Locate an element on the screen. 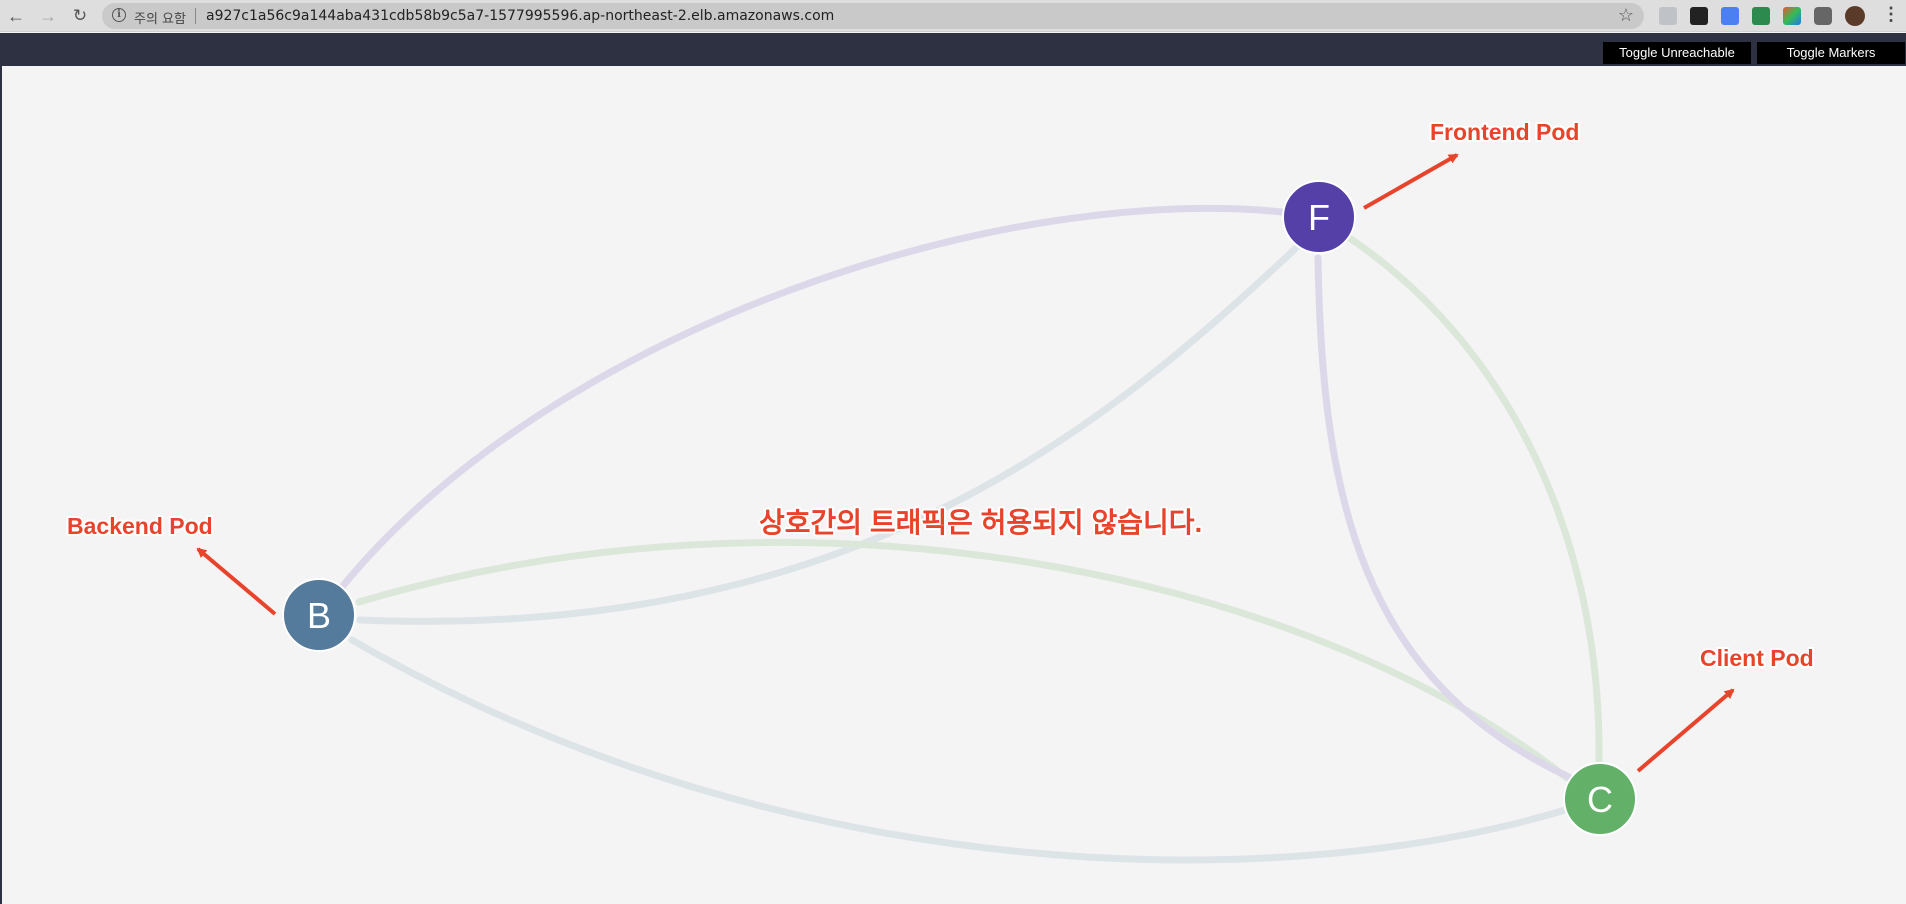  puzzle-extension-icon is located at coordinates (1823, 16).